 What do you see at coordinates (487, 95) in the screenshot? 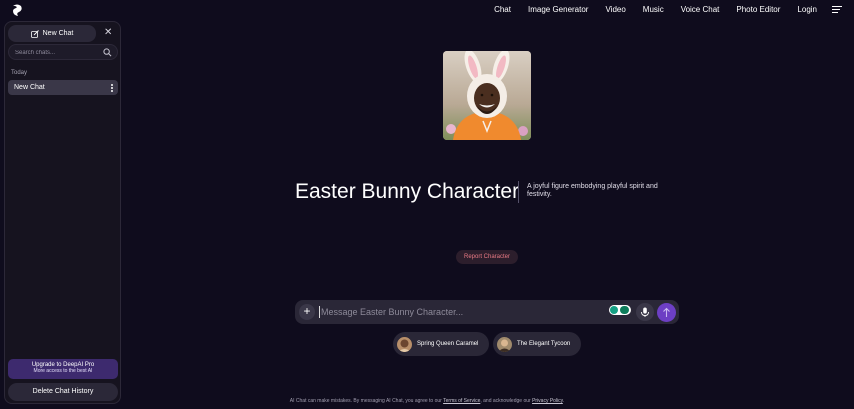
I see `character-avatar` at bounding box center [487, 95].